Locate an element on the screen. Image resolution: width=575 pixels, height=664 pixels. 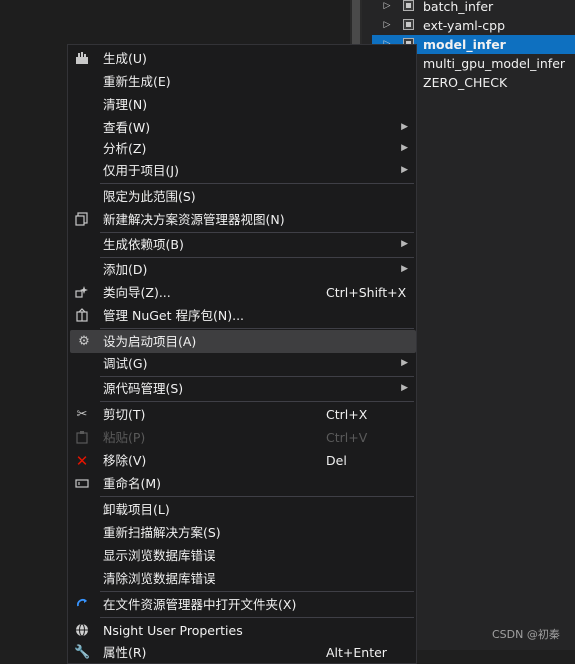
menu-item-label: 粘贴(P) is located at coordinates (124, 437).